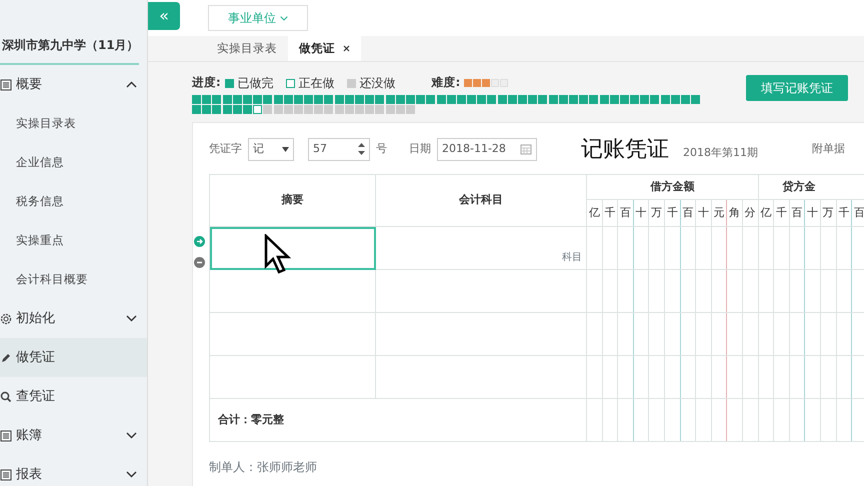 This screenshot has height=486, width=864. Describe the element at coordinates (420, 148) in the screenshot. I see `date-label: 日期` at that location.